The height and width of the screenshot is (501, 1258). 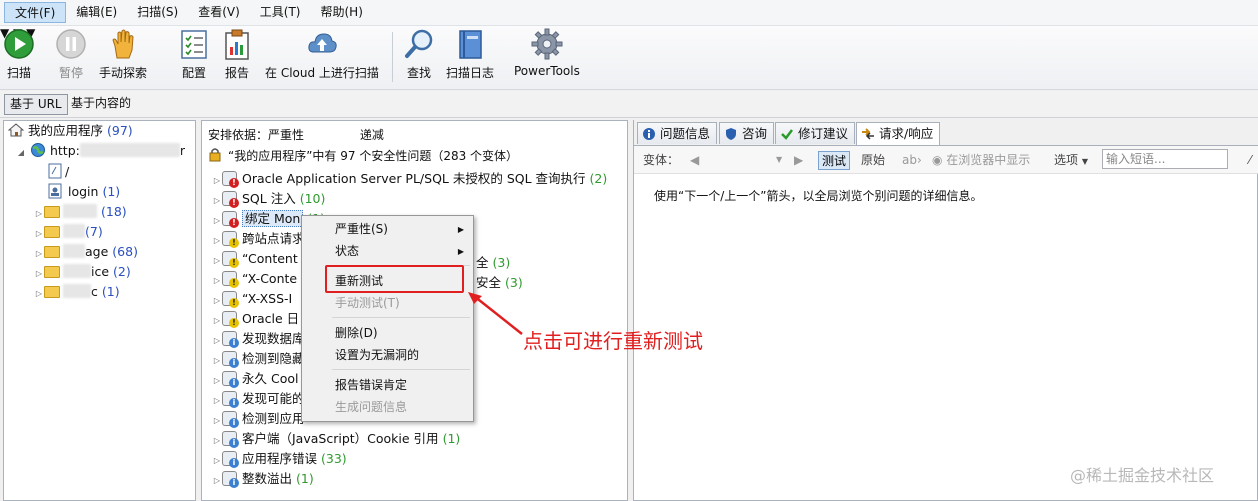 I want to click on issue-row: ▷ i 检测到隐藏, so click(x=258, y=359).